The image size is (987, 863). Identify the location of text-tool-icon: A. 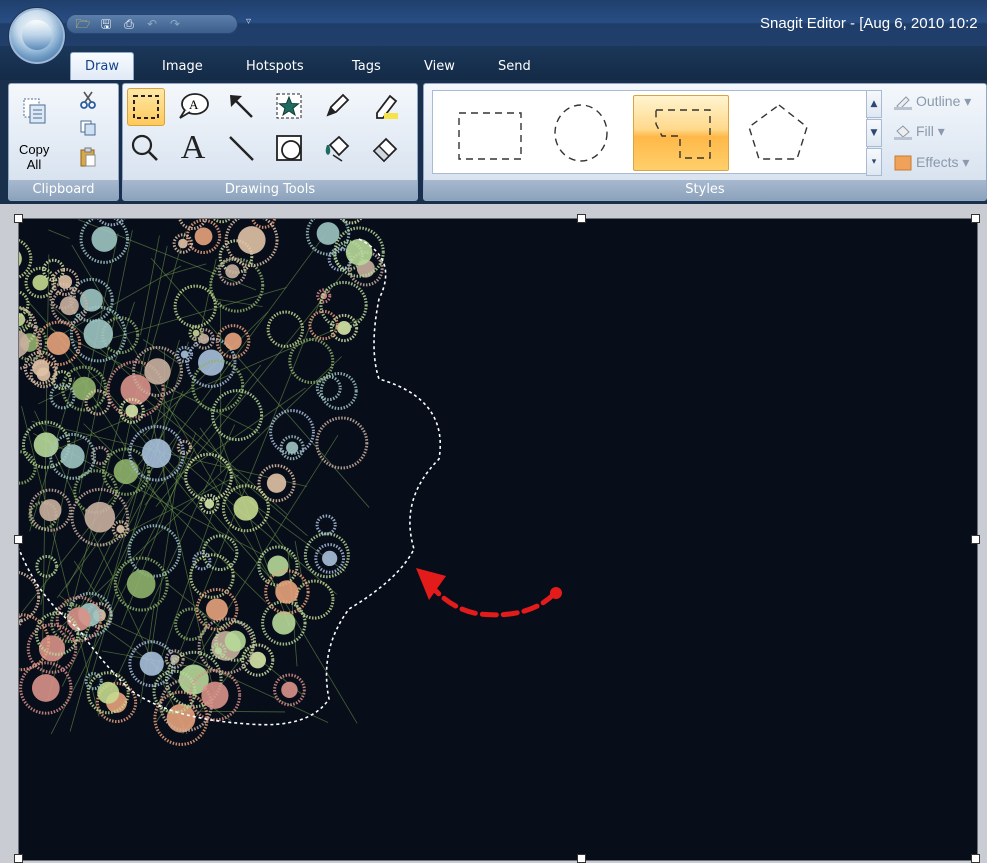
(193, 147).